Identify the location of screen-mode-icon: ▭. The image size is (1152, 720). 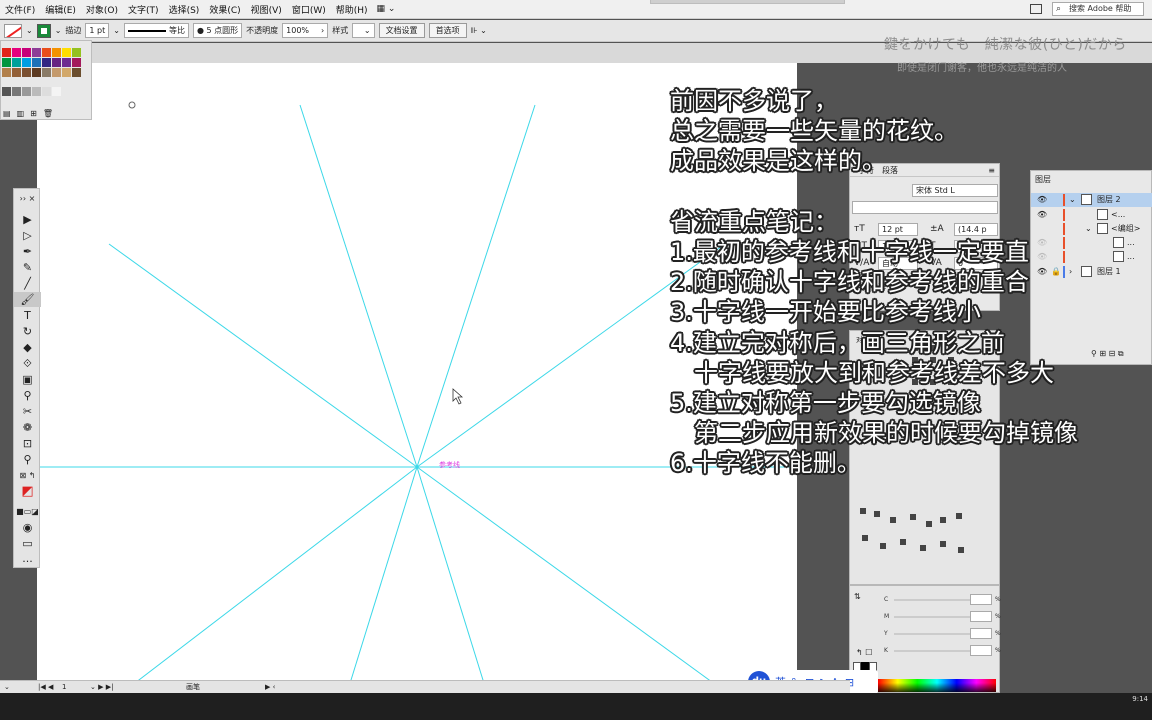
(27, 543).